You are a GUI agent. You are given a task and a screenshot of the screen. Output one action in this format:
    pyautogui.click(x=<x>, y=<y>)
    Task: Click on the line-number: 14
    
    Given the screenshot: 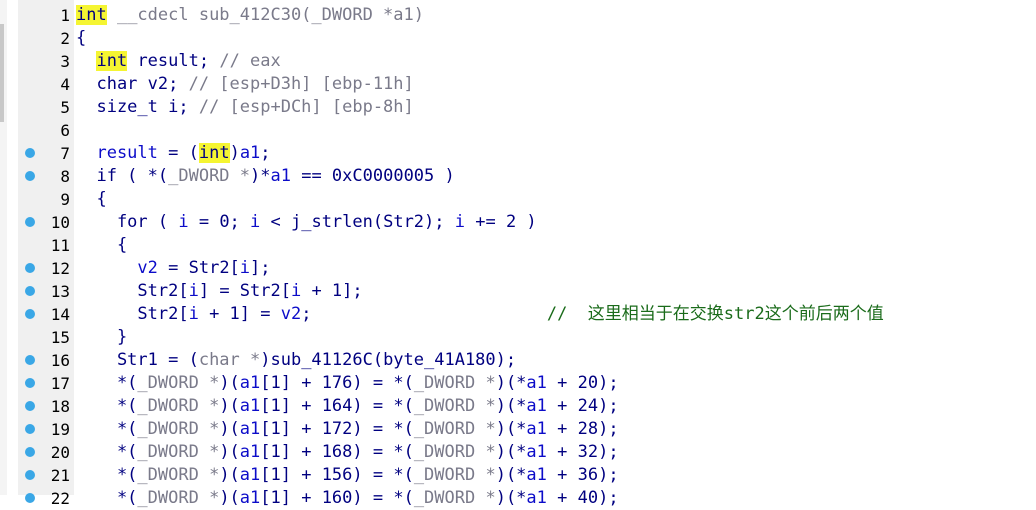 What is the action you would take?
    pyautogui.click(x=60, y=314)
    